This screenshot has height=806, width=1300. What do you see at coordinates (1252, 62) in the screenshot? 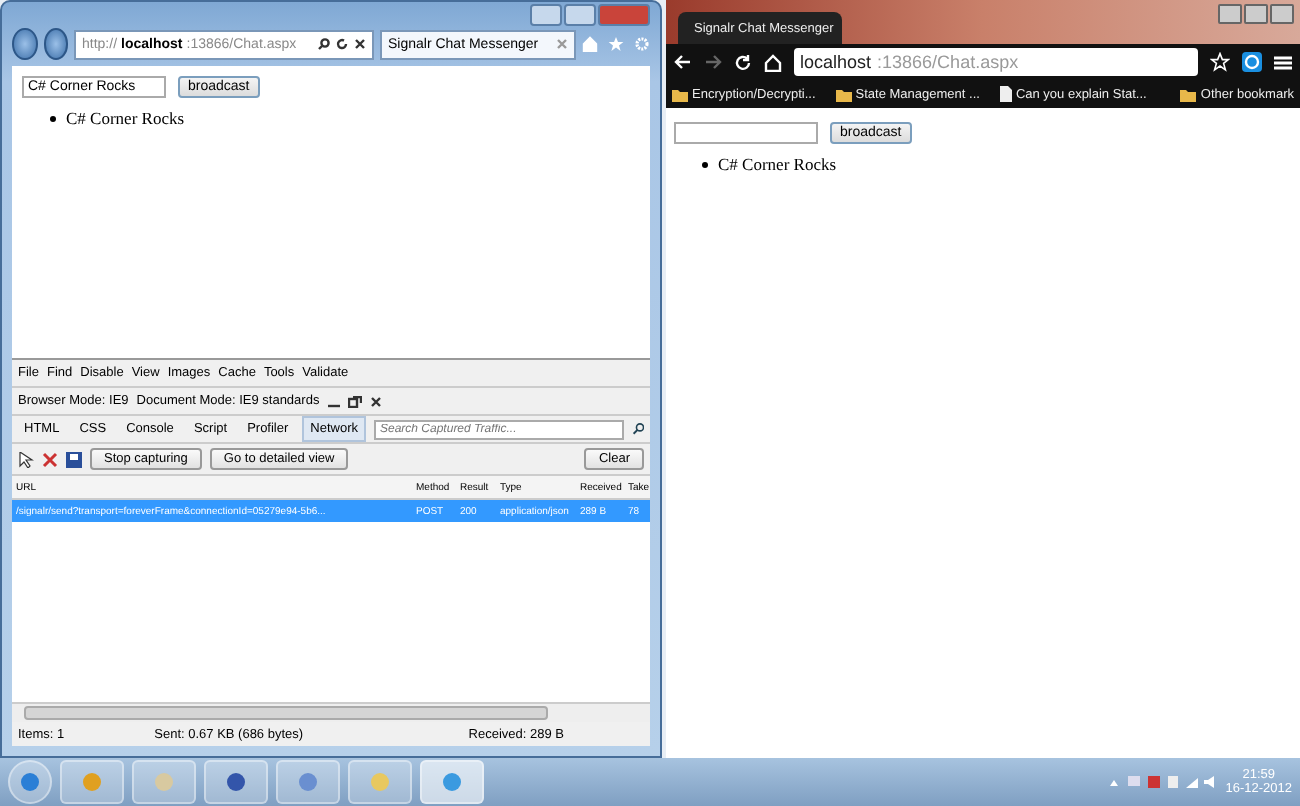
I see `extension-icon` at bounding box center [1252, 62].